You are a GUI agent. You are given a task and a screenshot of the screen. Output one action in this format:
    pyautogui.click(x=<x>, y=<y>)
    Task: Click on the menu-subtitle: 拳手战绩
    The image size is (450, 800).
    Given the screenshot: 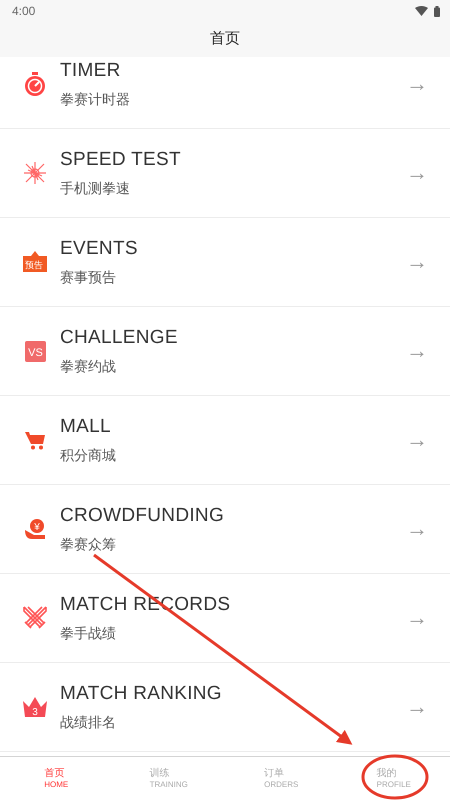 What is the action you would take?
    pyautogui.click(x=88, y=633)
    